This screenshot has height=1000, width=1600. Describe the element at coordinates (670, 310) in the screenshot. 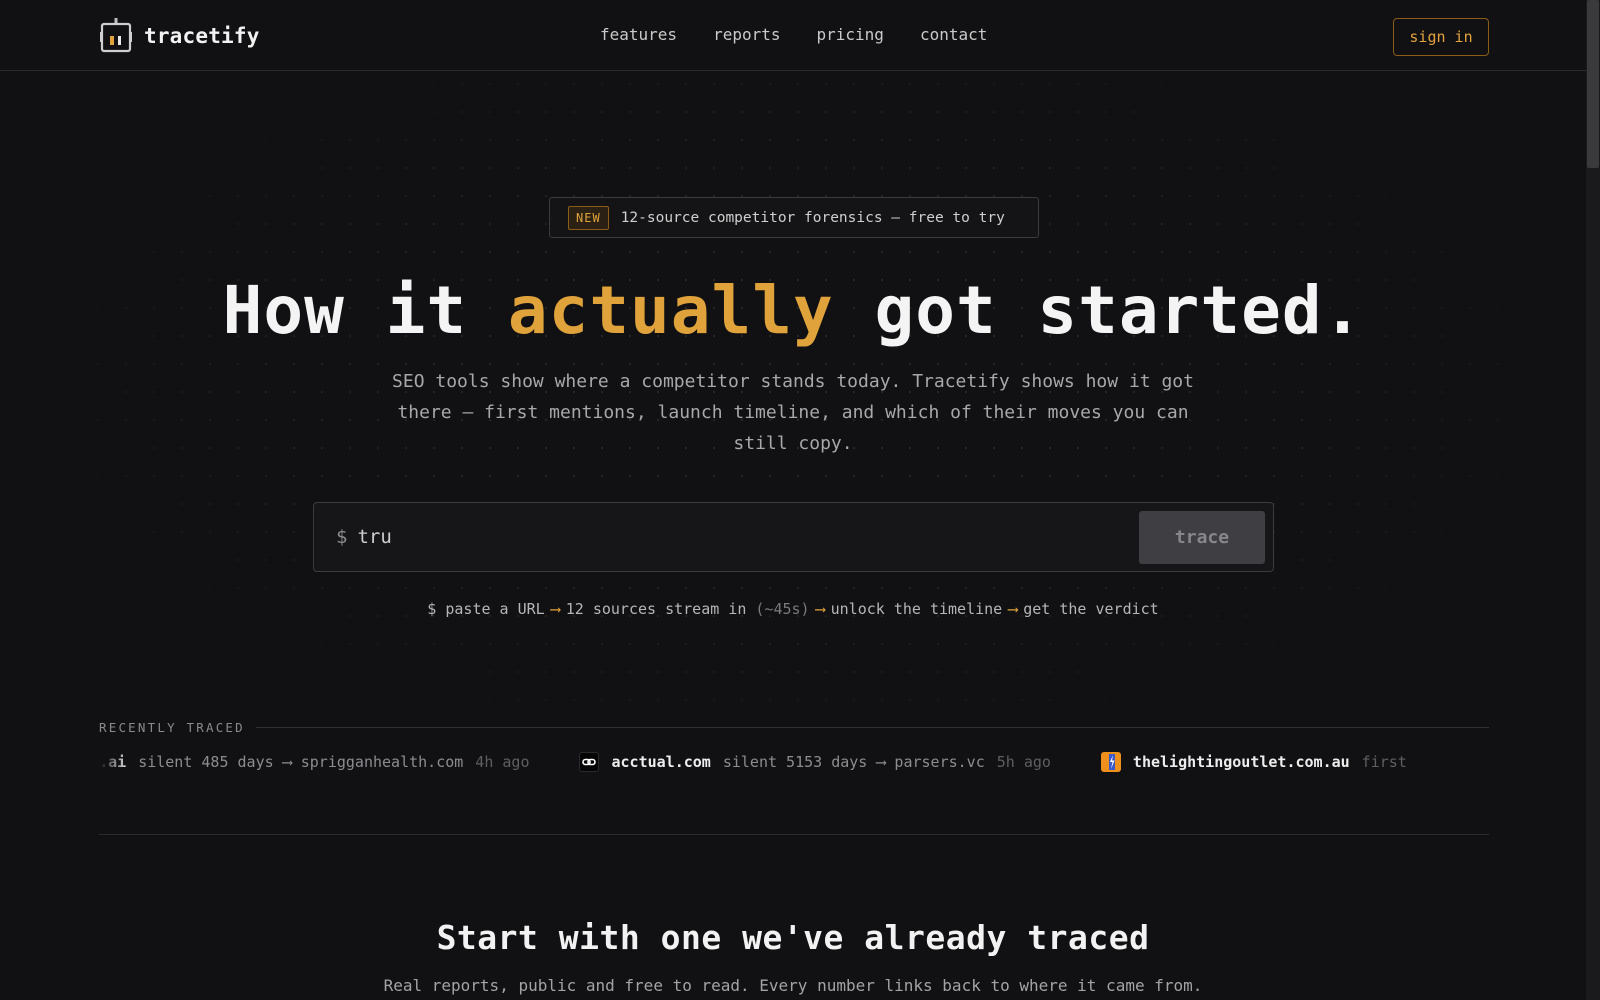

I see `hero-title-accent: actually` at that location.